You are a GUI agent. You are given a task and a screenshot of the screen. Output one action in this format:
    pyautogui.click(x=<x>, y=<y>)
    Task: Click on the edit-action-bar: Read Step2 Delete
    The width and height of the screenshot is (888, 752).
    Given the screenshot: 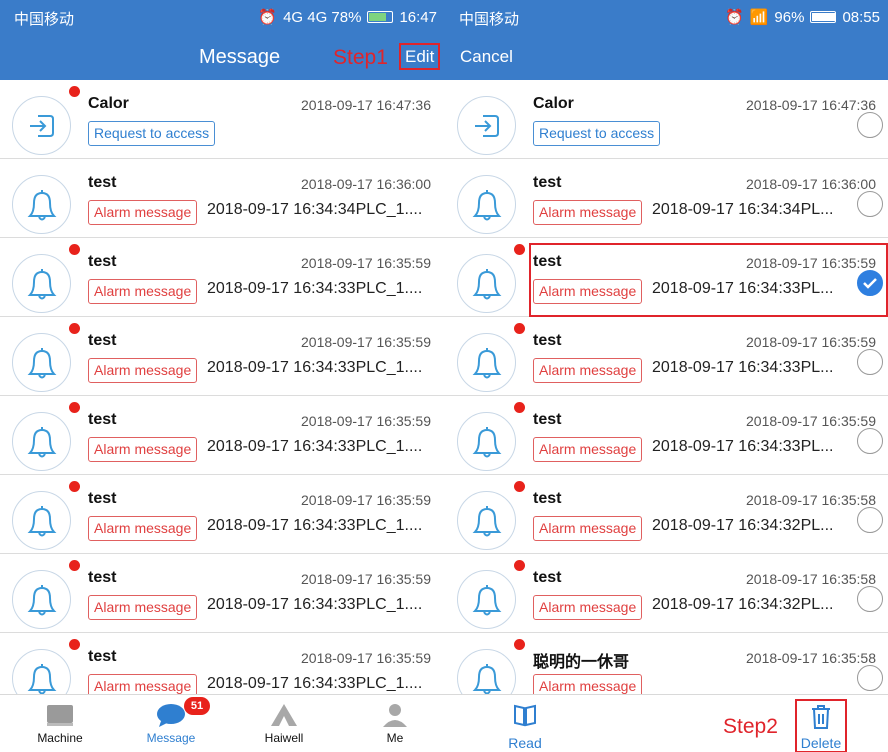 What is the action you would take?
    pyautogui.click(x=666, y=723)
    